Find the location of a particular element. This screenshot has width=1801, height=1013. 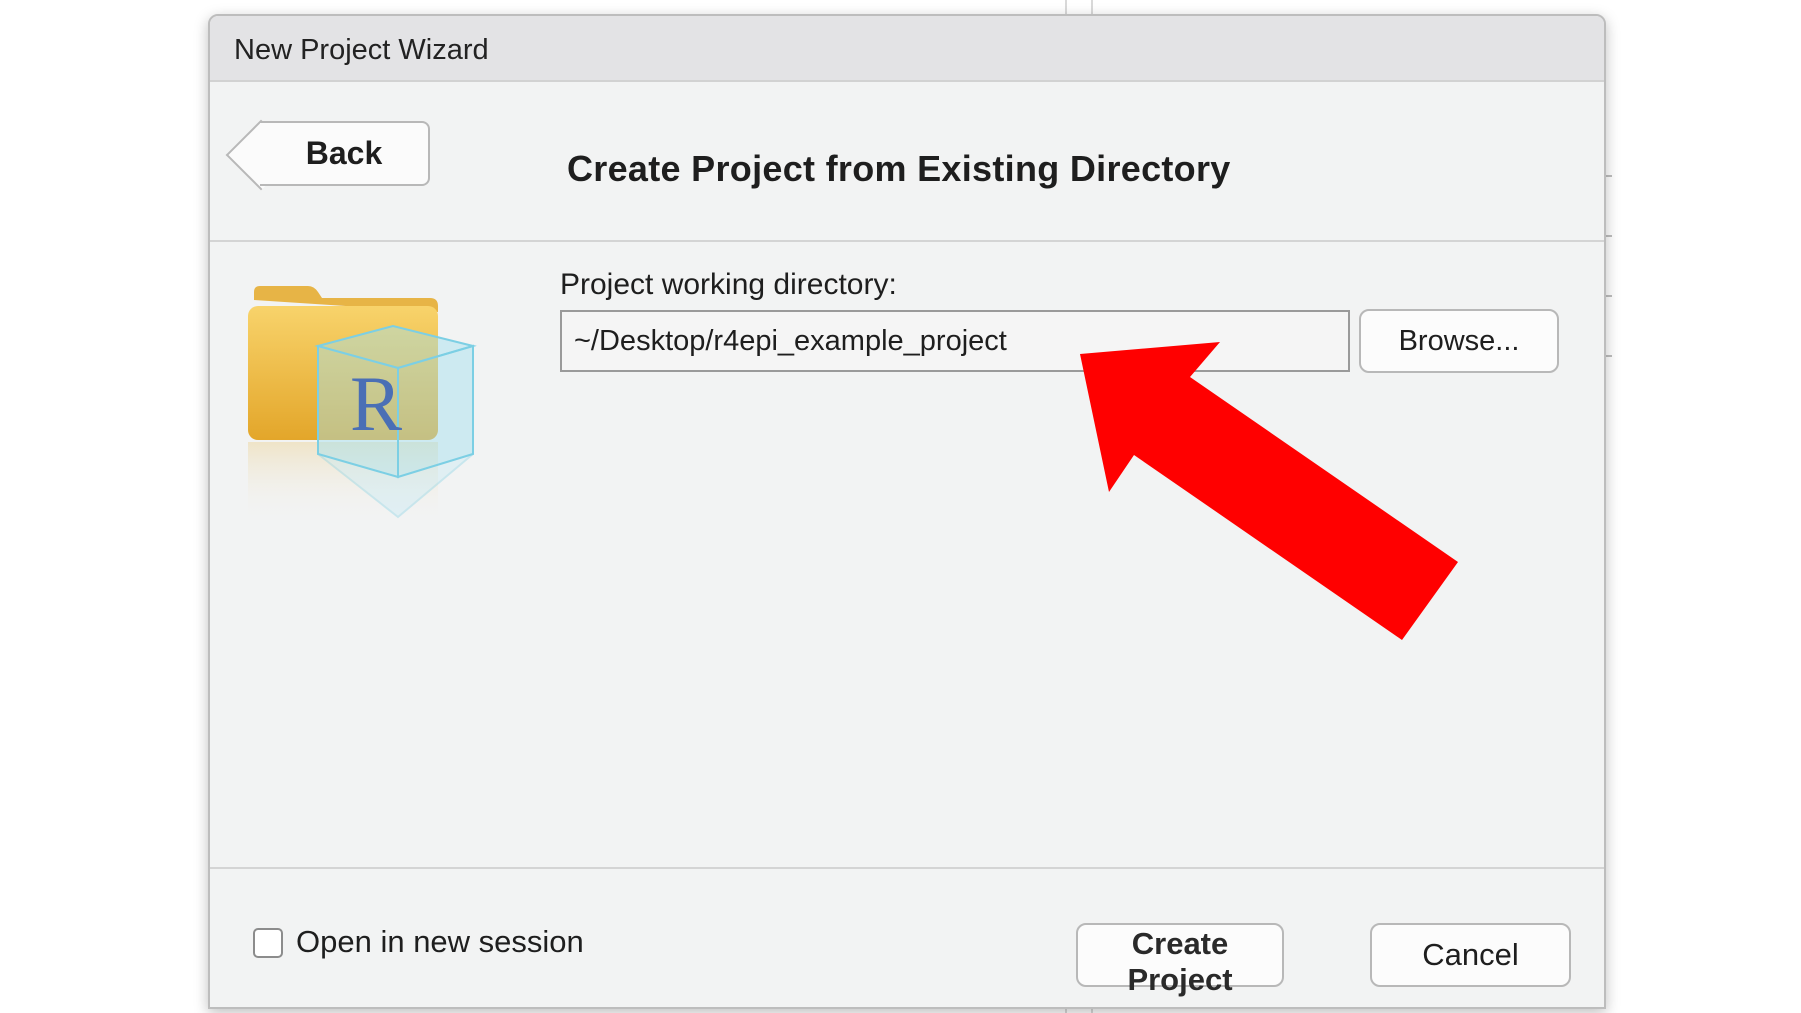

open-new-session-label: Open in new session is located at coordinates (440, 941).